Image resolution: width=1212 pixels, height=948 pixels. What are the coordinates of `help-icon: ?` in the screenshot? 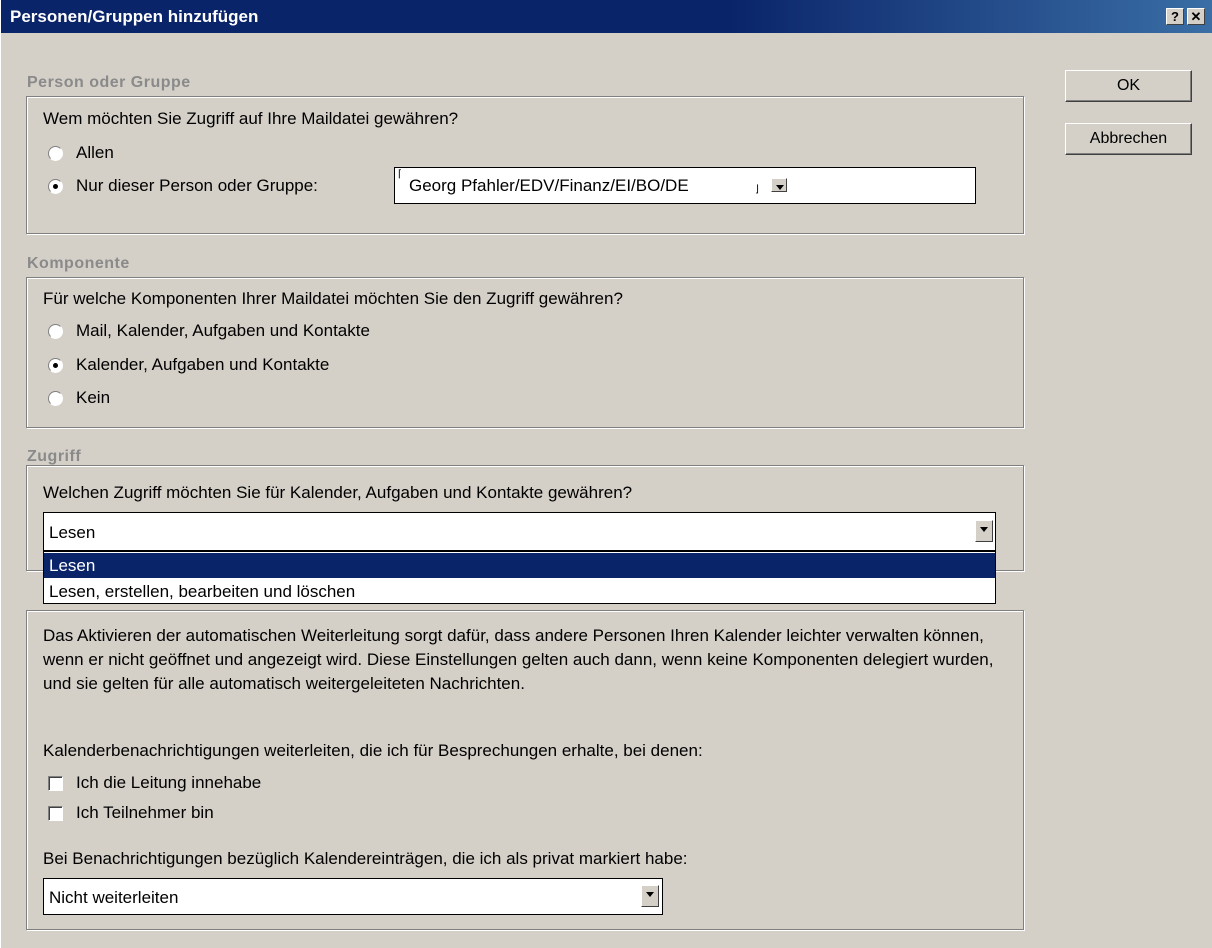 It's located at (1175, 16).